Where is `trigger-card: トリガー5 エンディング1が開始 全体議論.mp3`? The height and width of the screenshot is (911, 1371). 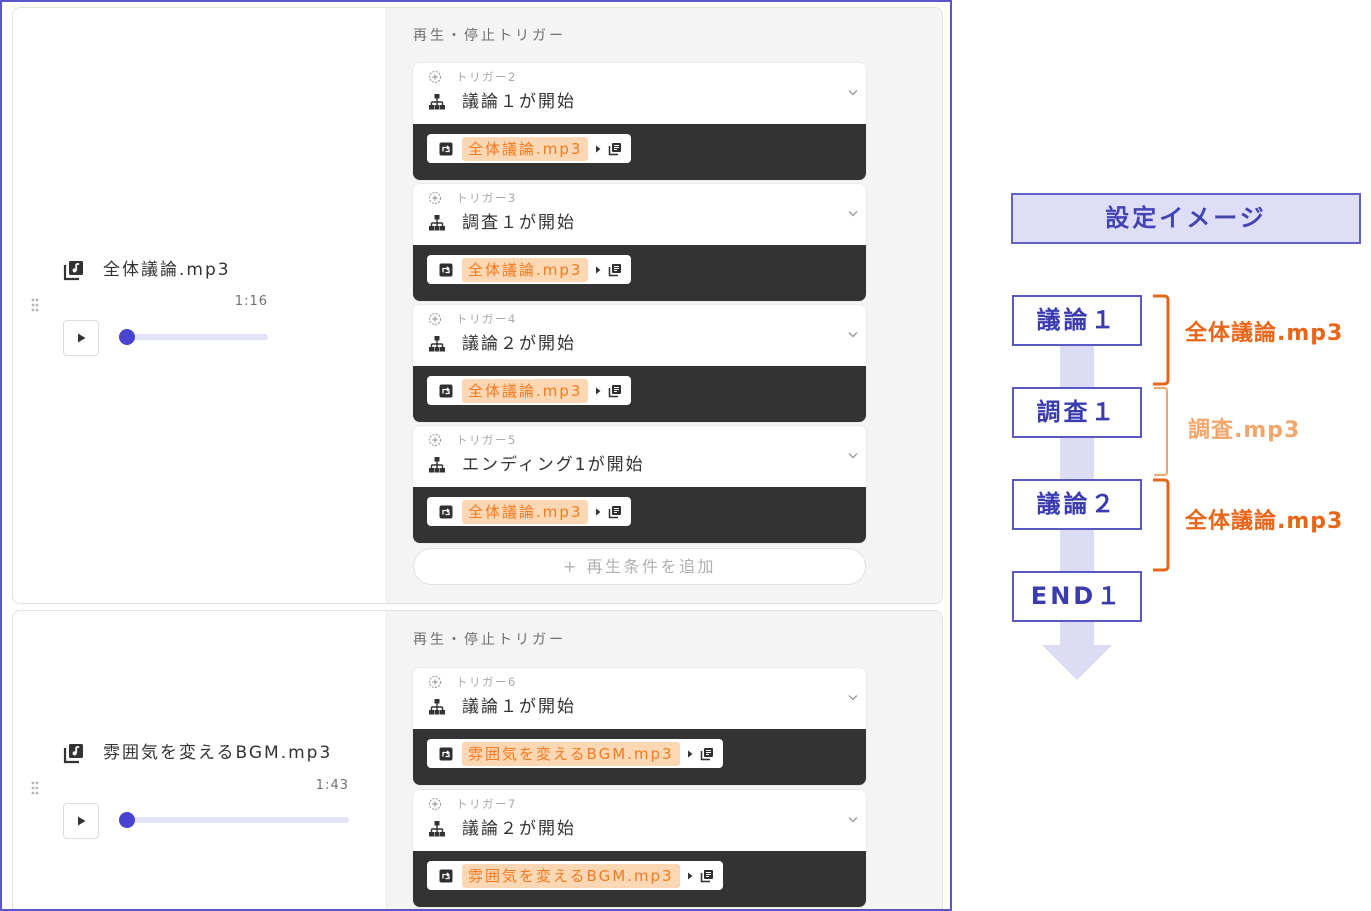
trigger-card: トリガー5 エンディング1が開始 全体議論.mp3 is located at coordinates (639, 484).